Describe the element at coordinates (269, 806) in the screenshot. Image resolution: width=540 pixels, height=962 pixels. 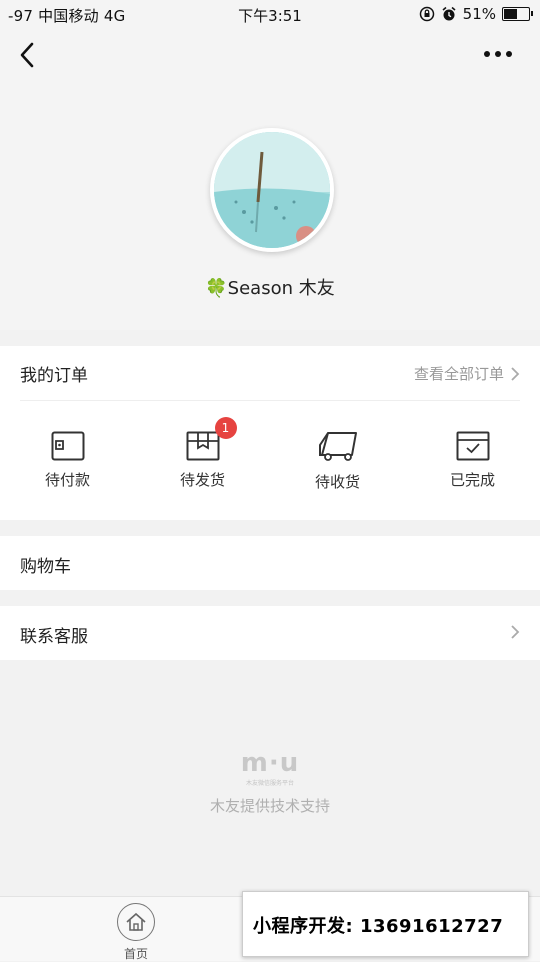
I see `tech-support-text: 木友提供技术支持` at that location.